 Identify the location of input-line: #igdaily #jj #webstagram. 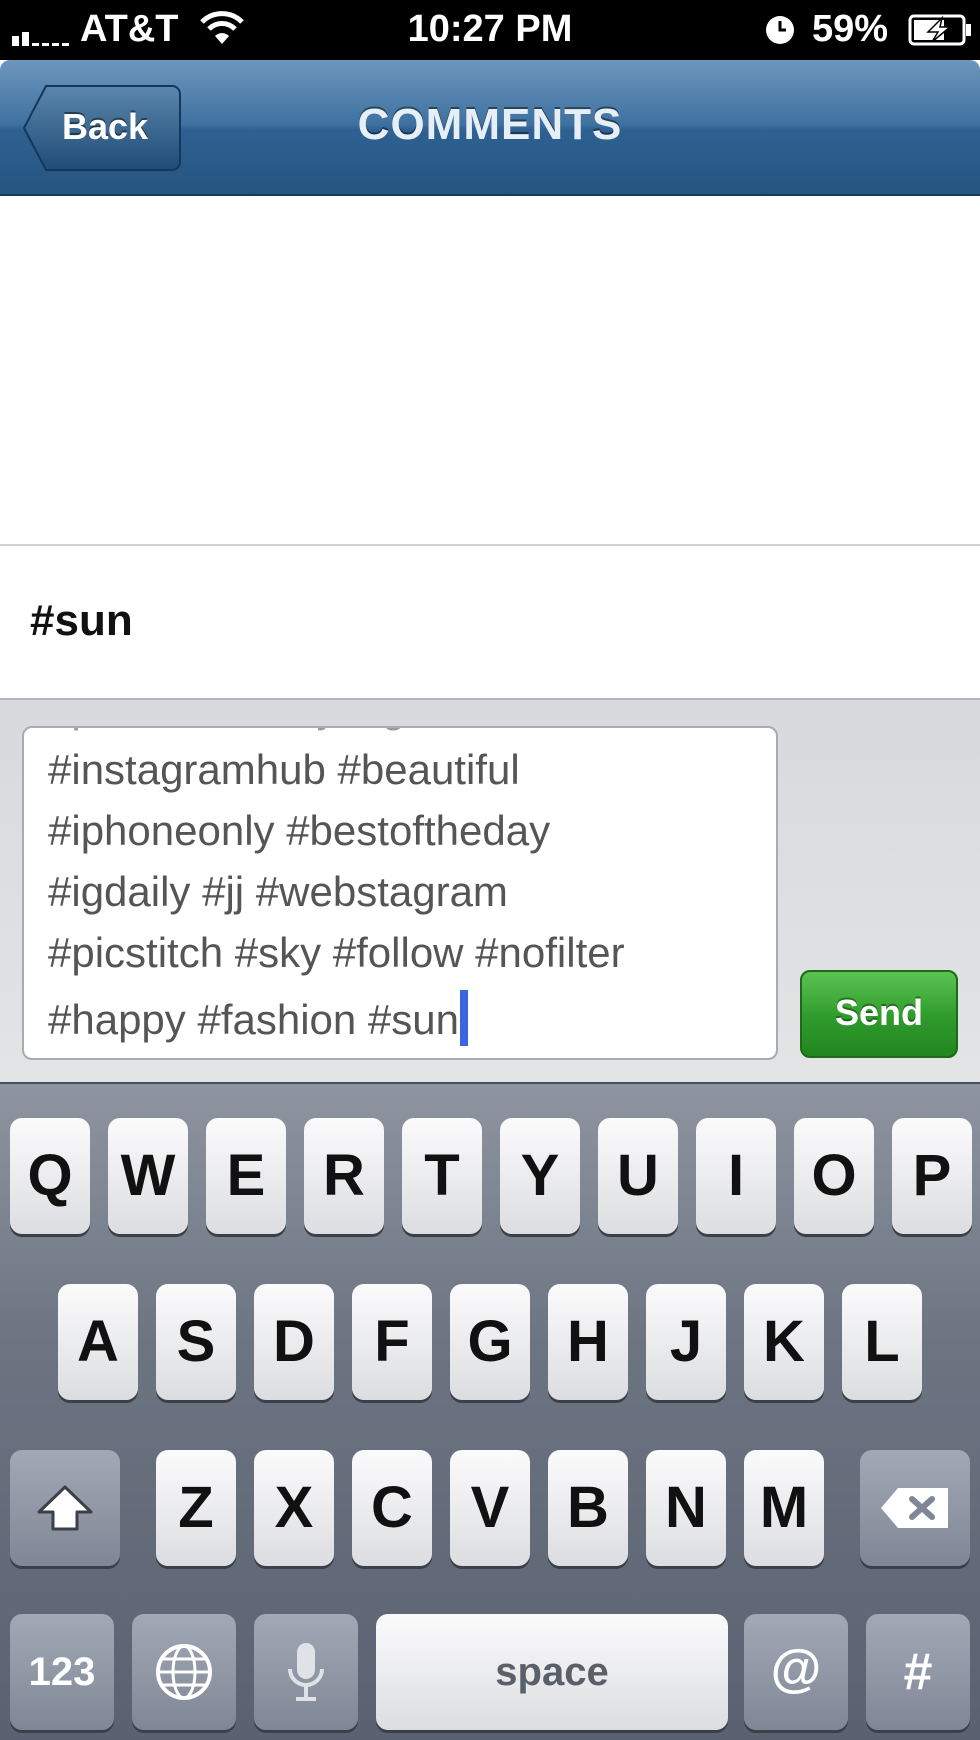
(278, 891).